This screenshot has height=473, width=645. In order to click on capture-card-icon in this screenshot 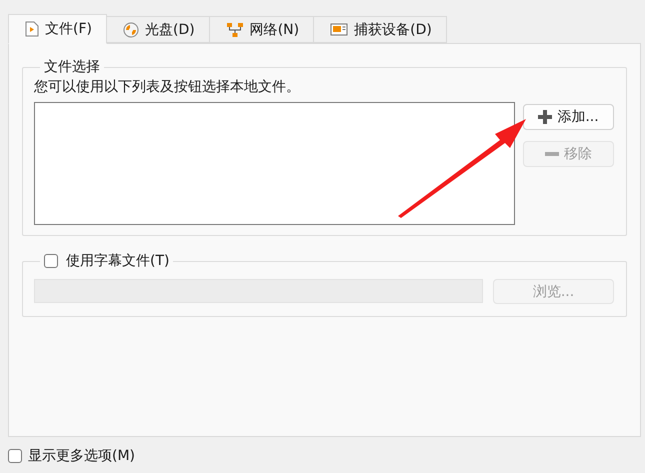, I will do `click(339, 30)`.